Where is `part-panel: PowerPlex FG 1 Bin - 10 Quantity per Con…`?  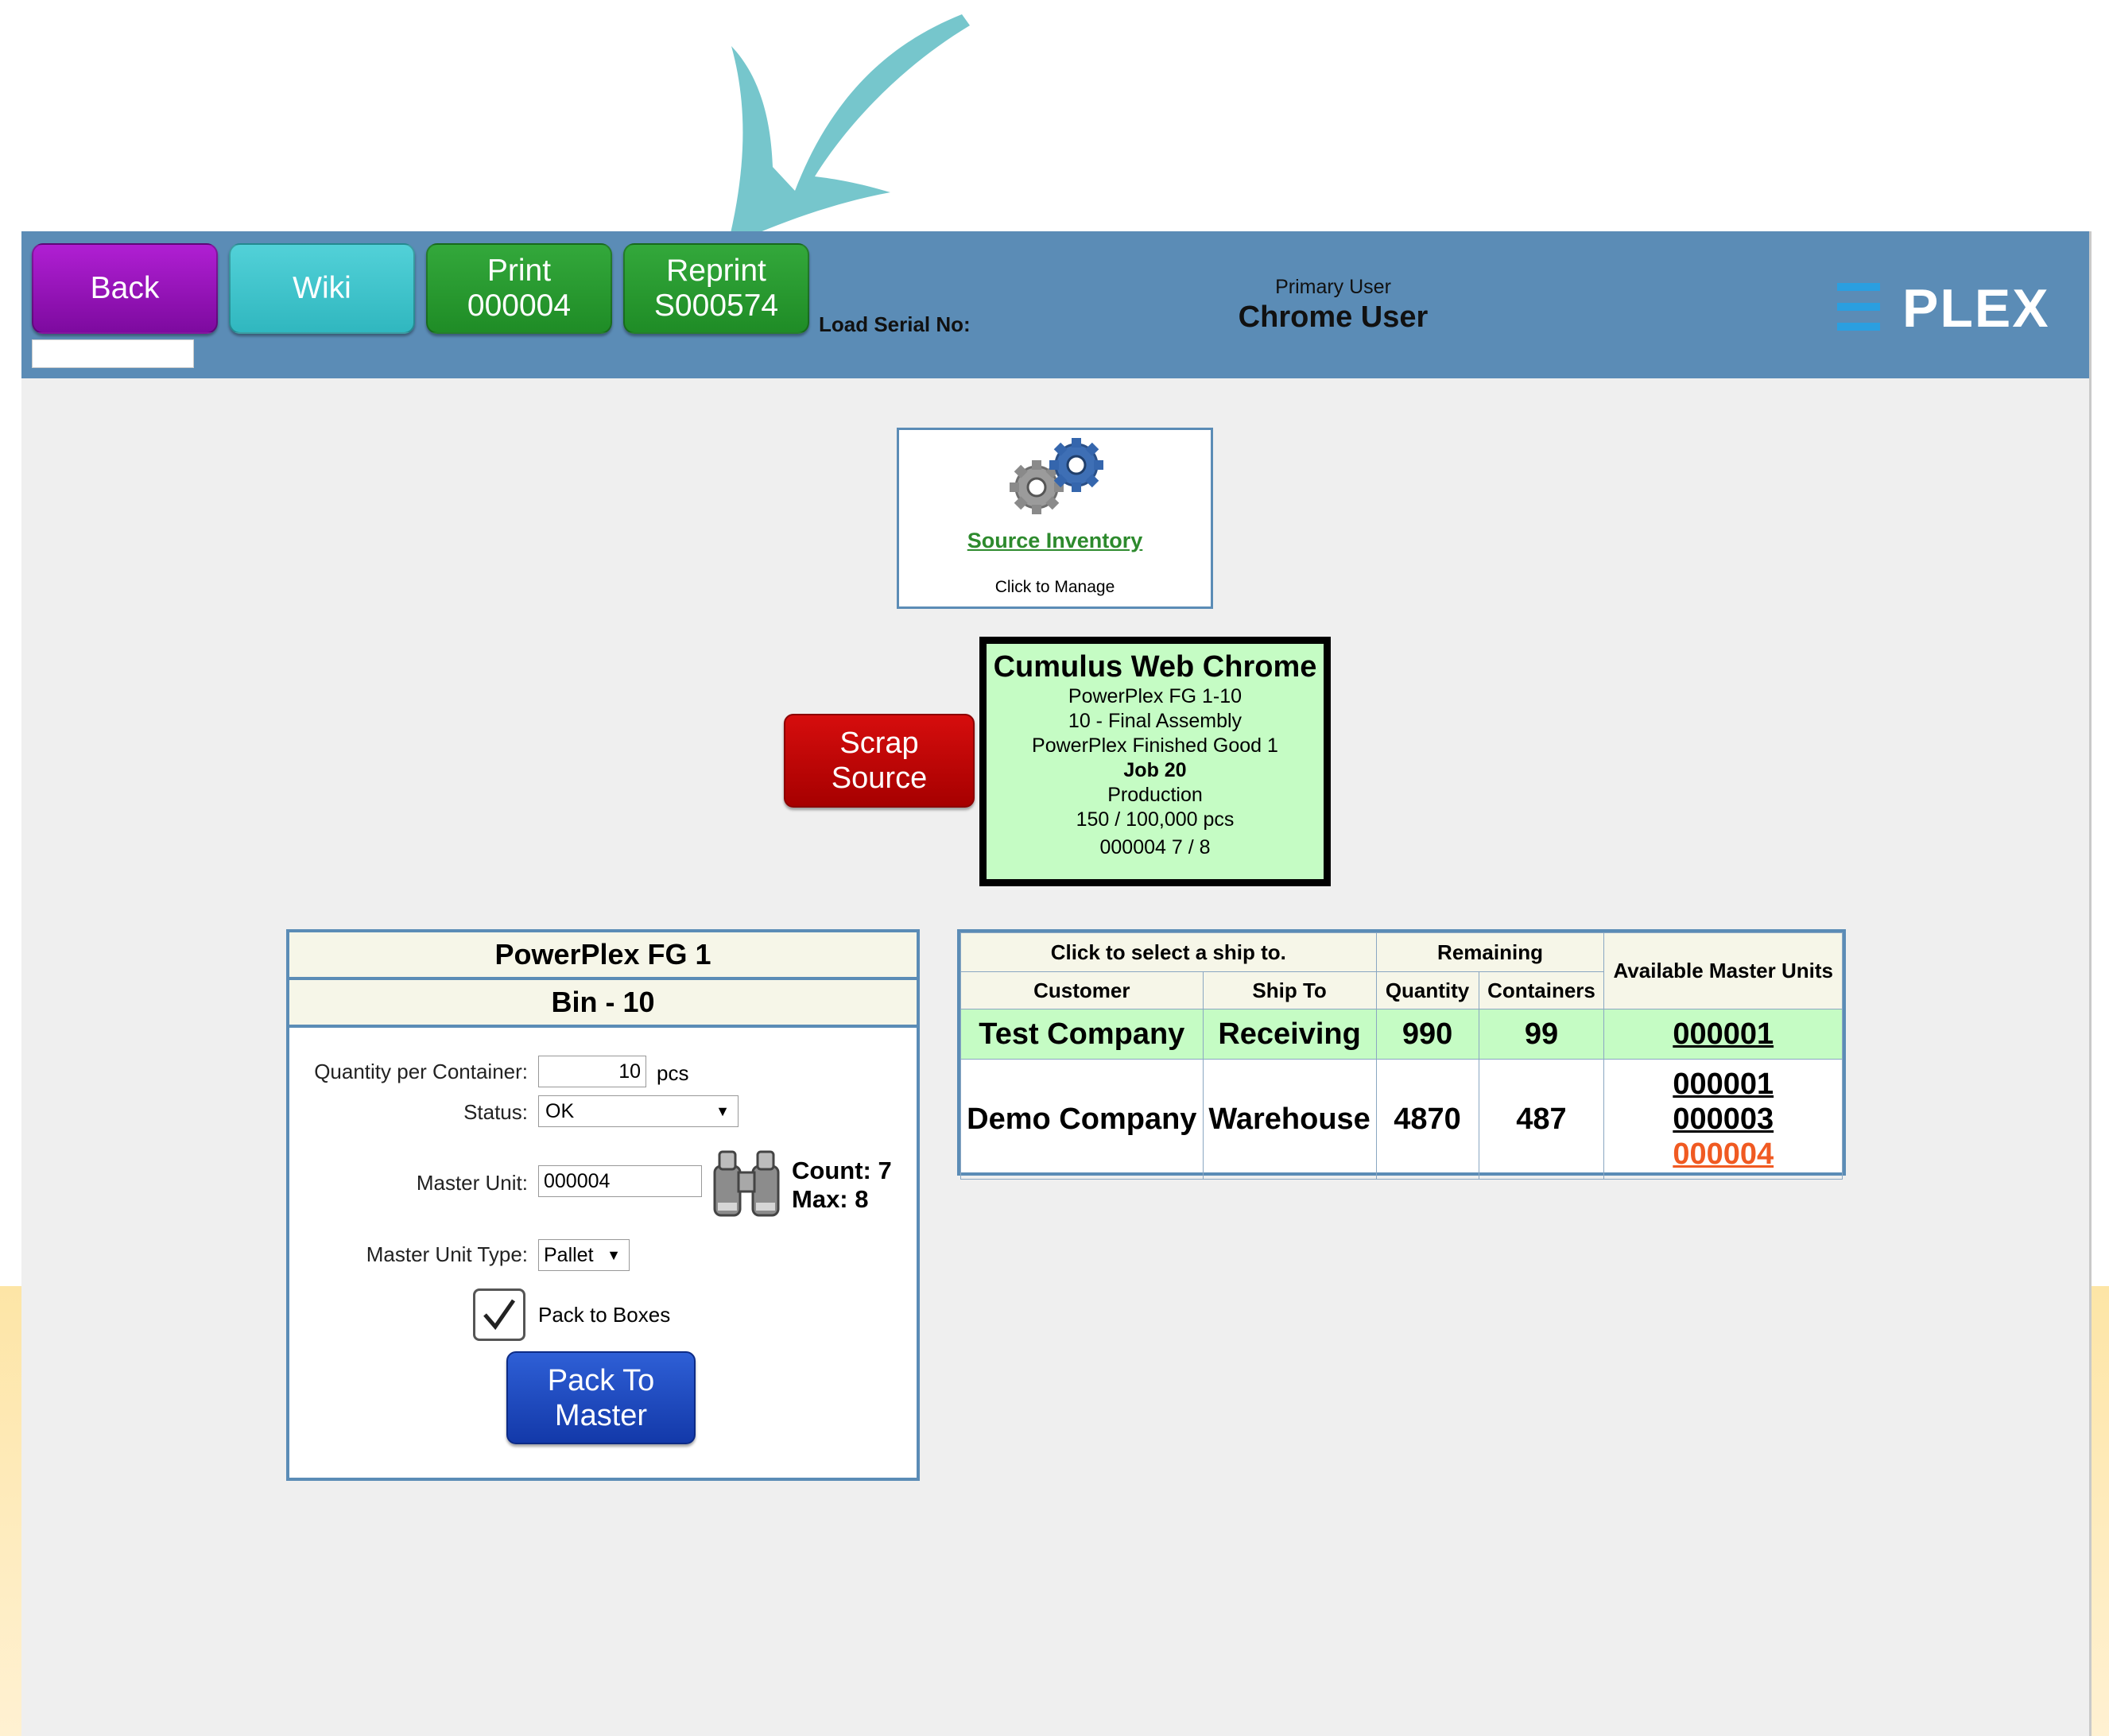 part-panel: PowerPlex FG 1 Bin - 10 Quantity per Con… is located at coordinates (603, 1205).